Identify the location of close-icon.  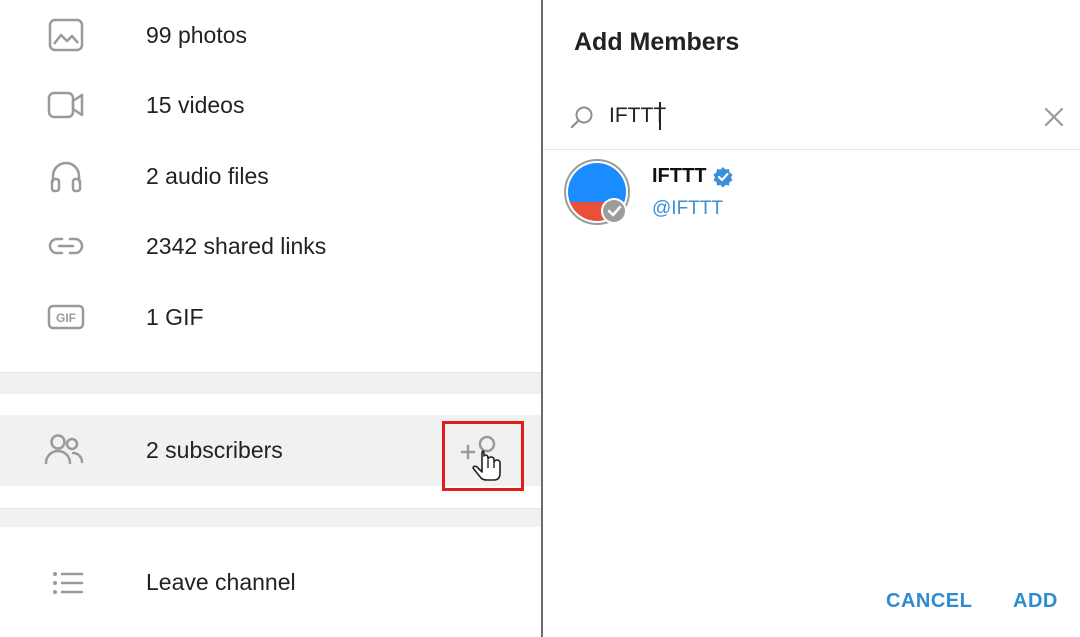
(1054, 117).